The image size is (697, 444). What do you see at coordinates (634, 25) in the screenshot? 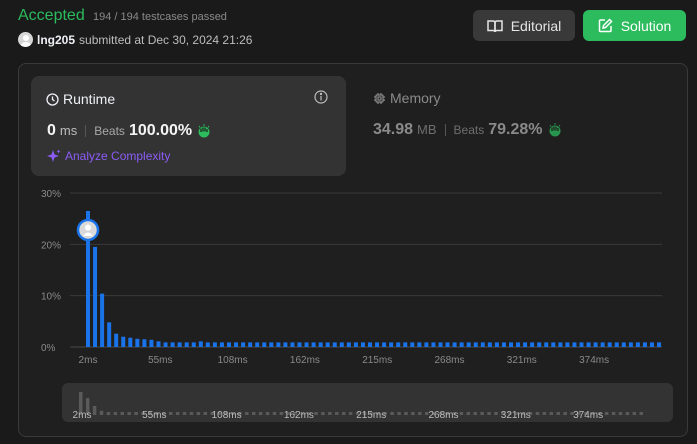
I see `solution-button: Solution` at bounding box center [634, 25].